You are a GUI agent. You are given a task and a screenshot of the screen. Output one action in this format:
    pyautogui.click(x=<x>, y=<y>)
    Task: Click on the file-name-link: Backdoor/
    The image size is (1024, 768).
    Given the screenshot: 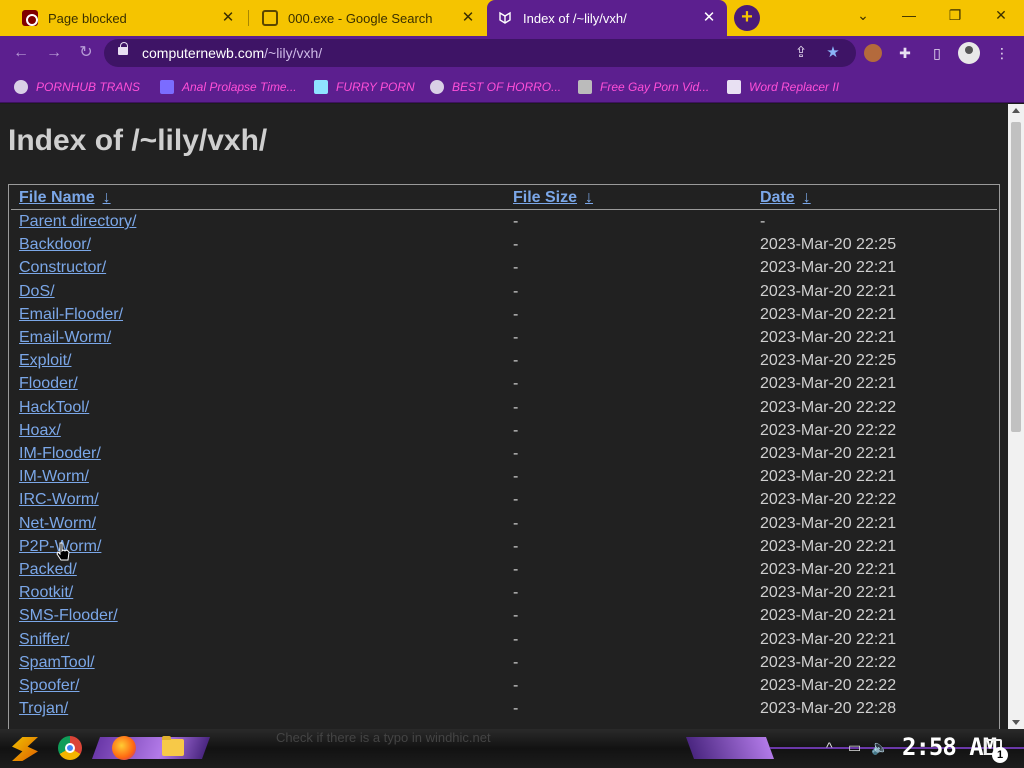 What is the action you would take?
    pyautogui.click(x=55, y=245)
    